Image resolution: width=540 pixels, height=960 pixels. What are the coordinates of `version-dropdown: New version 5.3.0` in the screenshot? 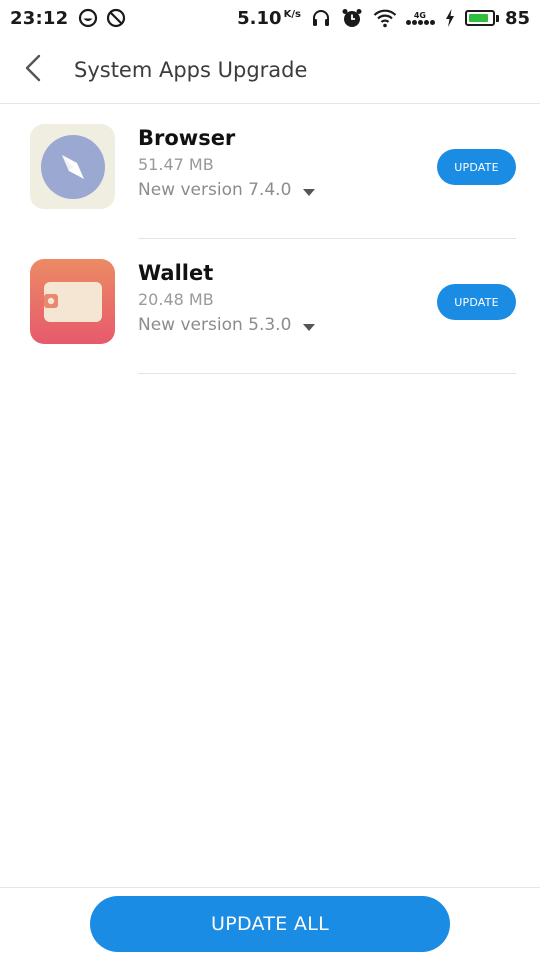 It's located at (227, 325).